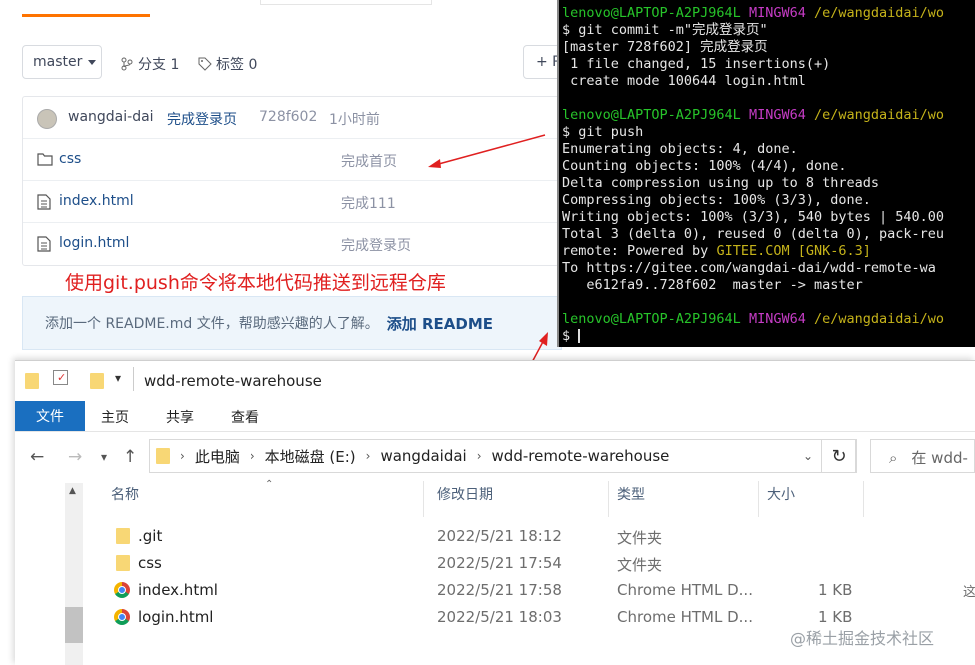 The image size is (975, 665). I want to click on table-row: css 2022/5/21 17:54 文件夹, so click(542, 563).